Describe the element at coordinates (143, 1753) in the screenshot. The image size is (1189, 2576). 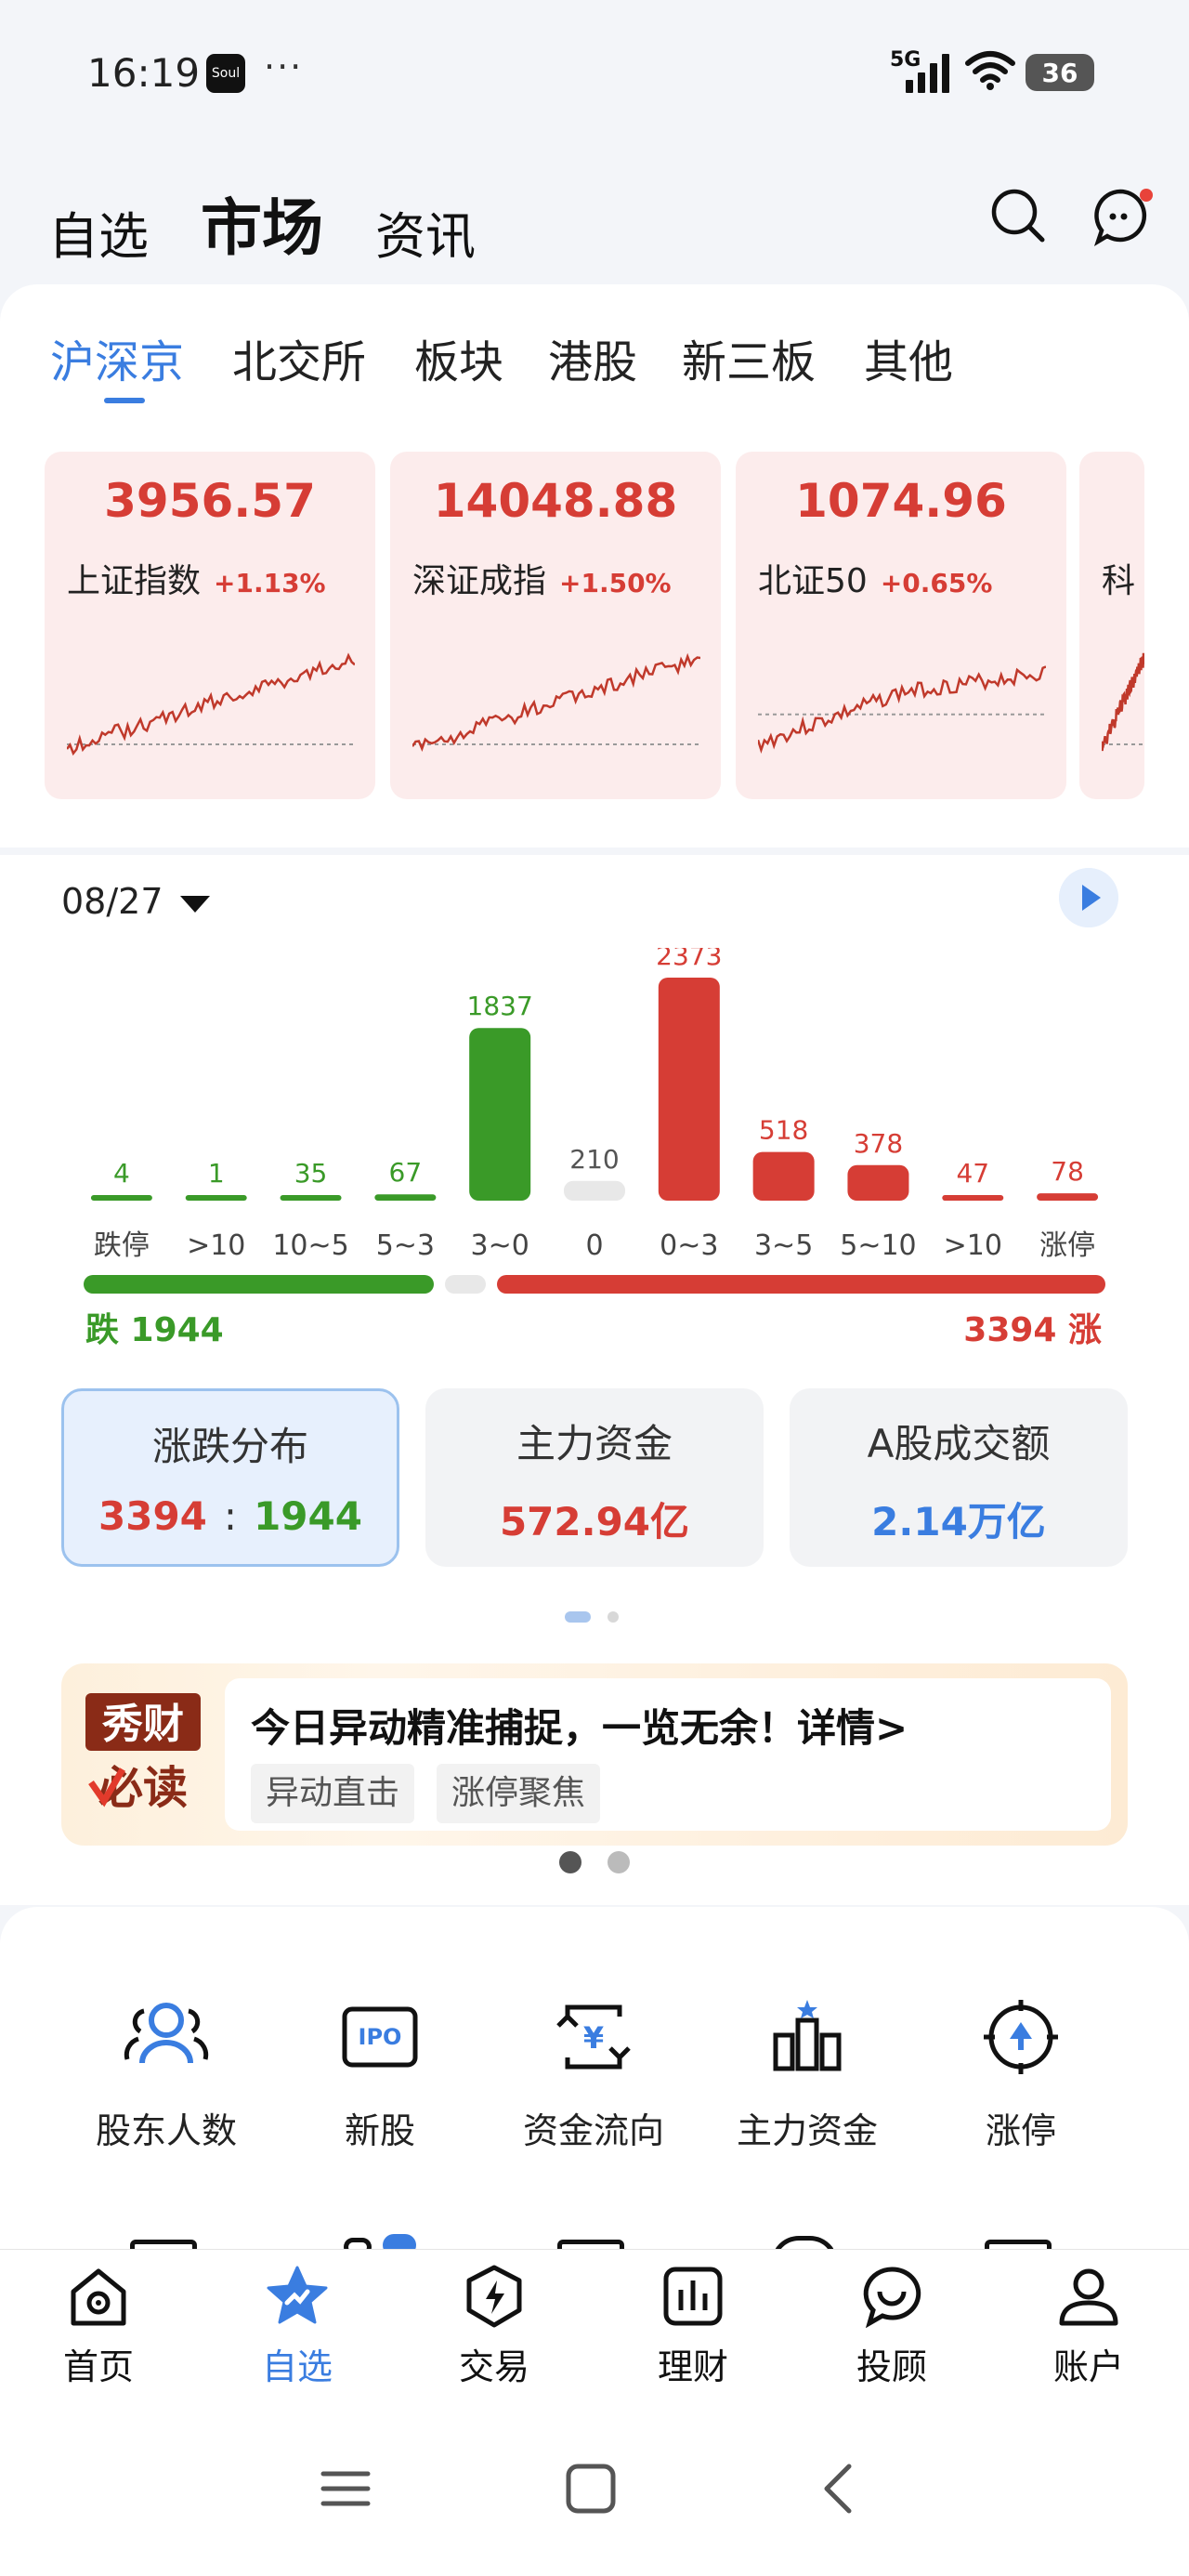
I see `xiucai-logo: 秀财 必读` at that location.